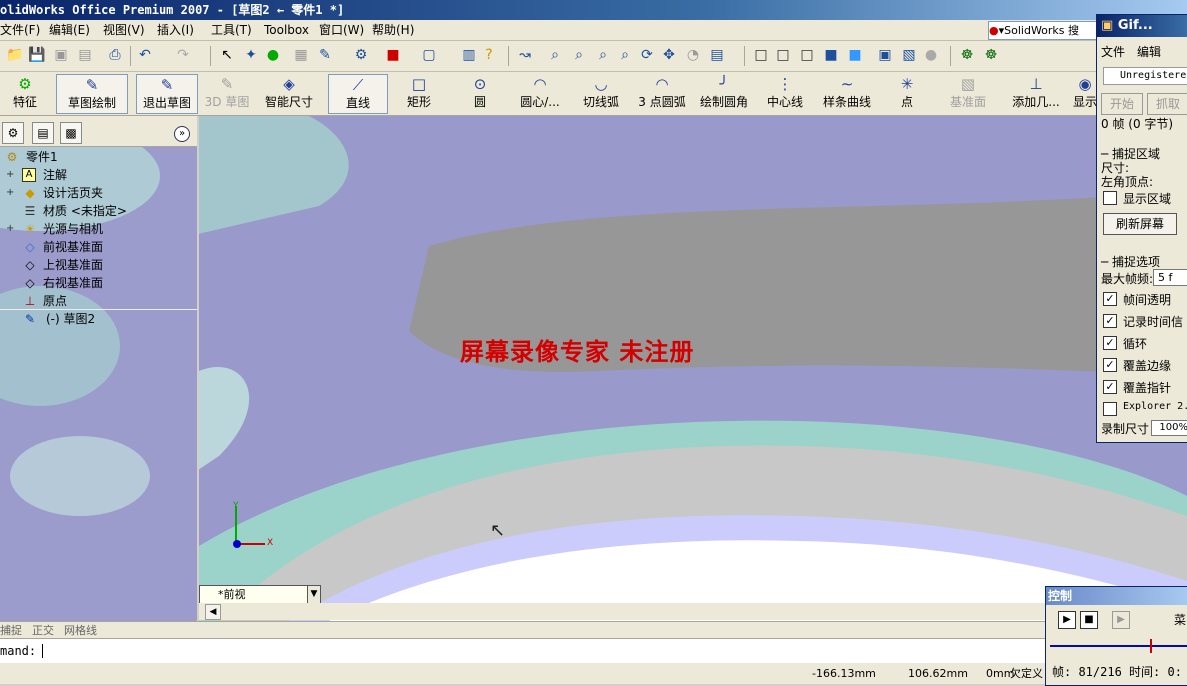 The image size is (1187, 686). What do you see at coordinates (313, 594) in the screenshot?
I see `chevron-down-icon: ▼` at bounding box center [313, 594].